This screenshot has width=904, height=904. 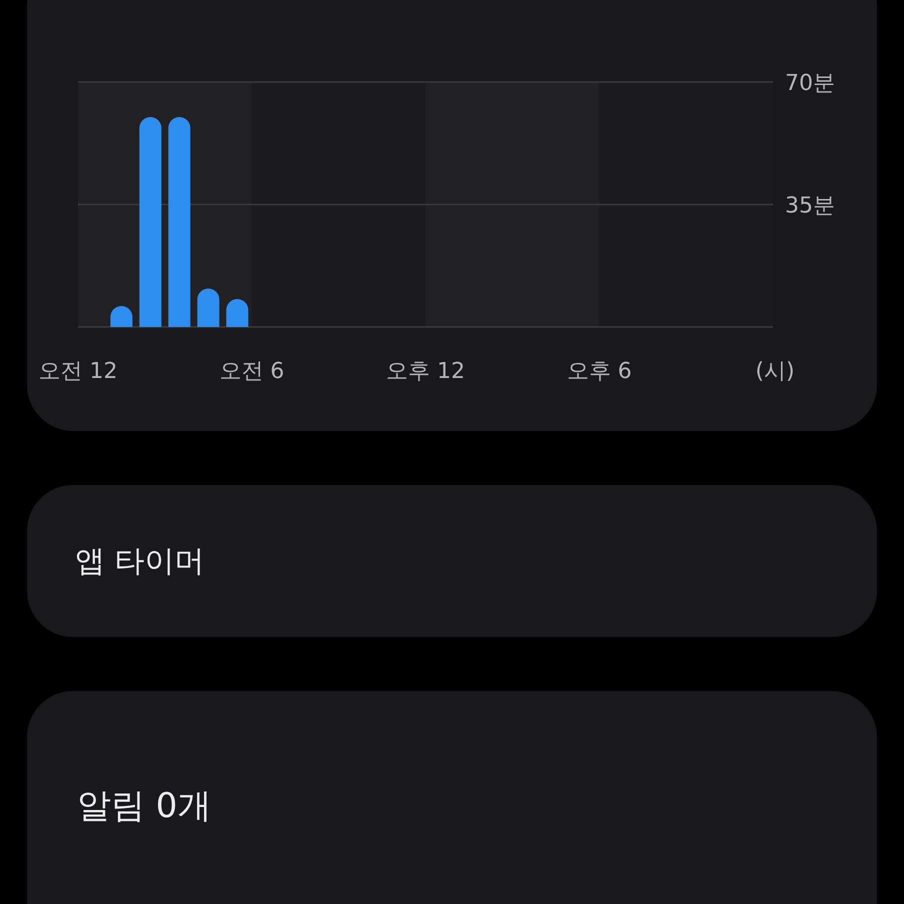 What do you see at coordinates (810, 83) in the screenshot?
I see `y-tick-label: 70분` at bounding box center [810, 83].